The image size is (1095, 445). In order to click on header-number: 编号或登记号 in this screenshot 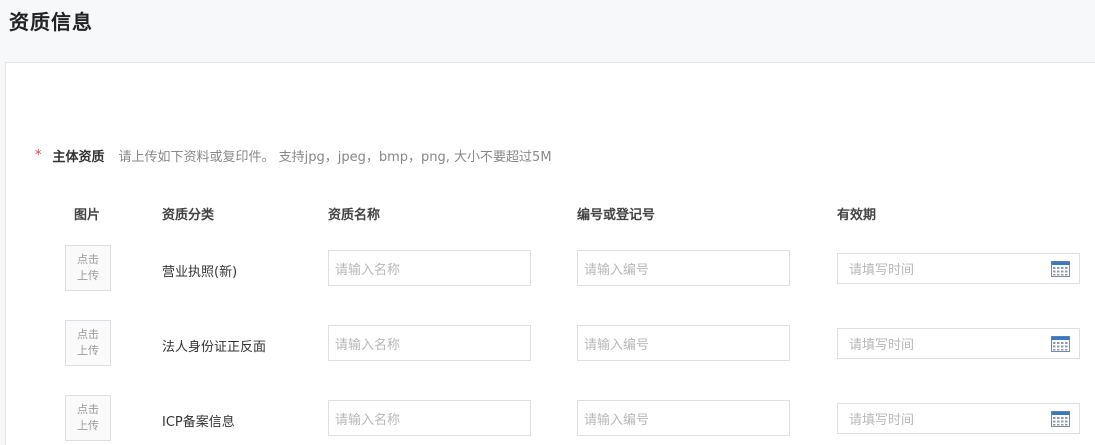, I will do `click(616, 215)`.